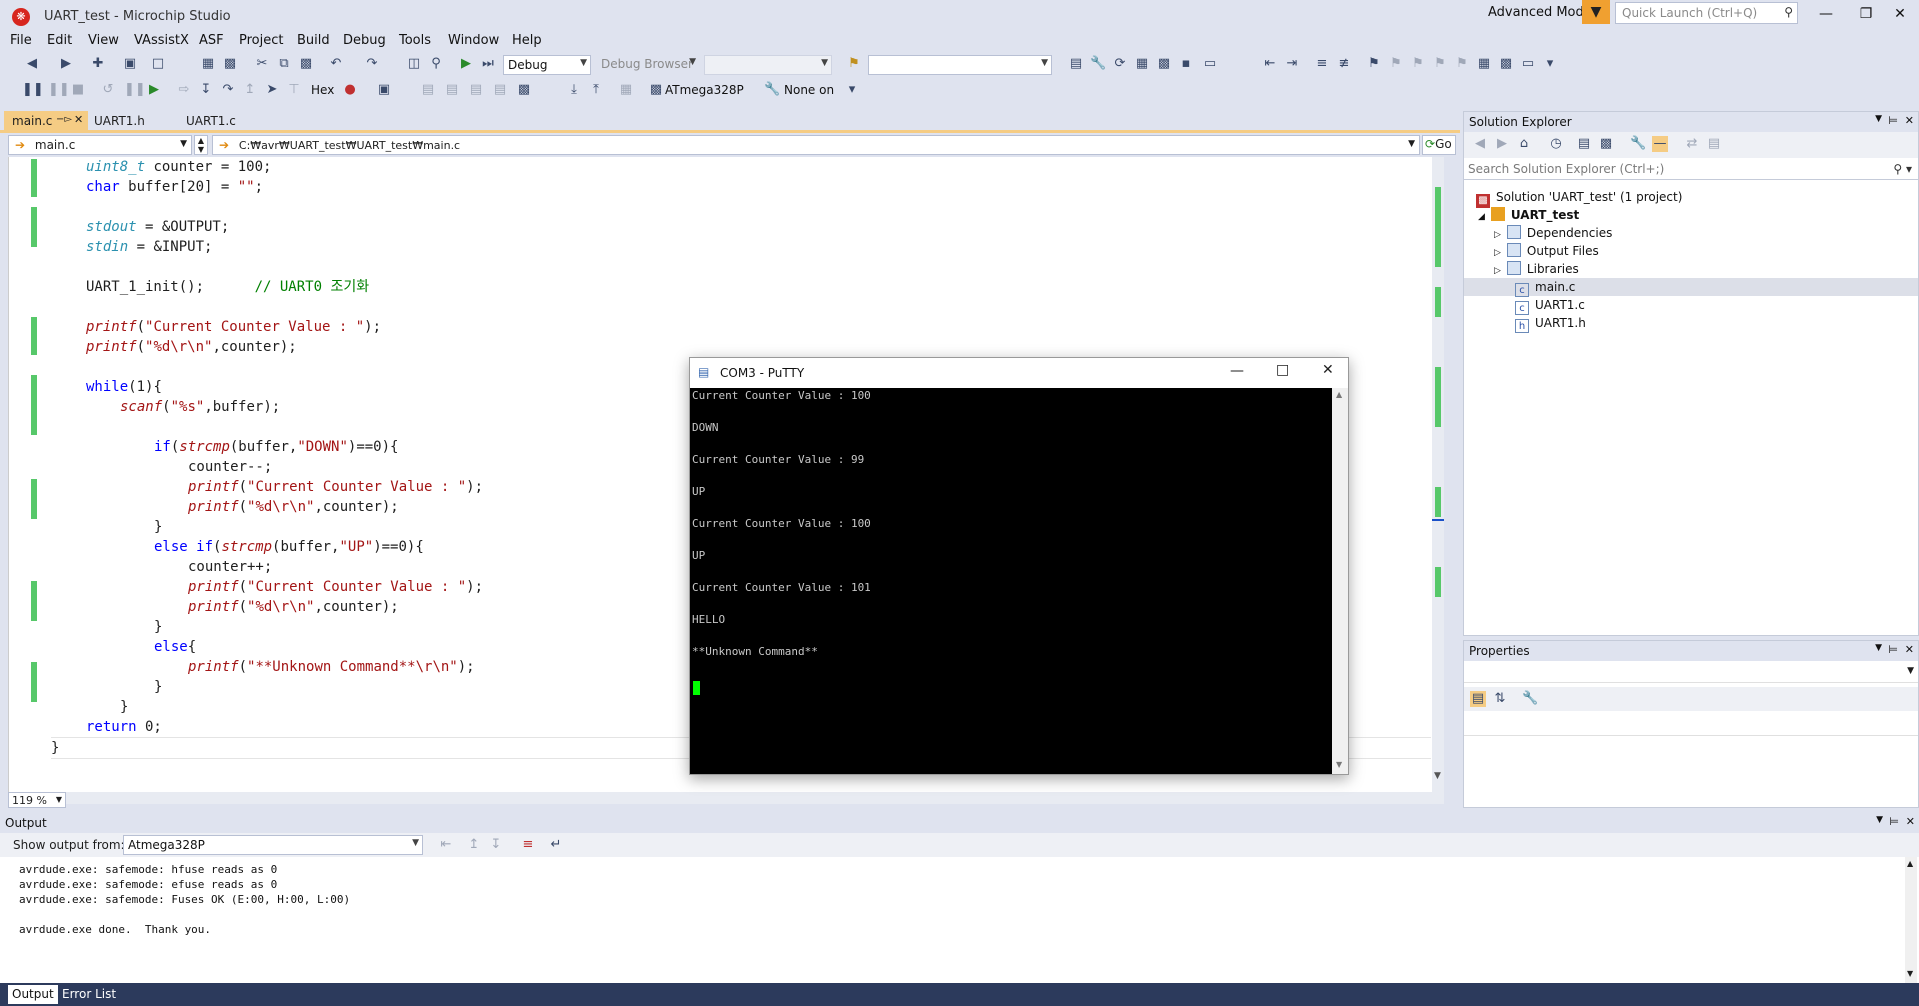 The image size is (1919, 1006). I want to click on sync-icon: ⇄, so click(1692, 144).